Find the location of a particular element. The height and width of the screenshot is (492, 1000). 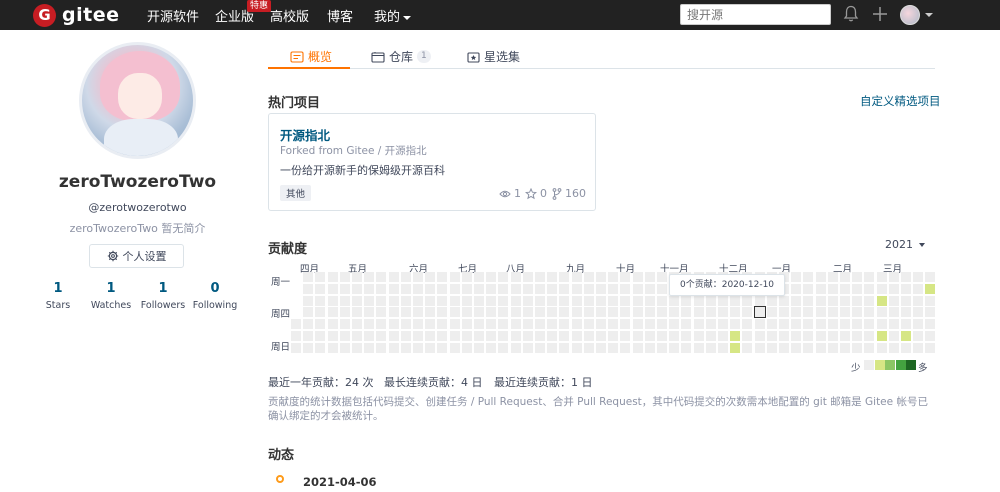

user-avatar-small is located at coordinates (910, 15).